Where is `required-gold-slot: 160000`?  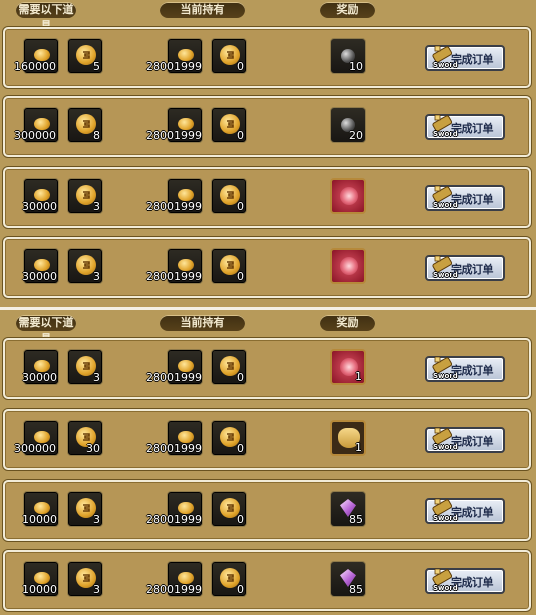 required-gold-slot: 160000 is located at coordinates (36, 56).